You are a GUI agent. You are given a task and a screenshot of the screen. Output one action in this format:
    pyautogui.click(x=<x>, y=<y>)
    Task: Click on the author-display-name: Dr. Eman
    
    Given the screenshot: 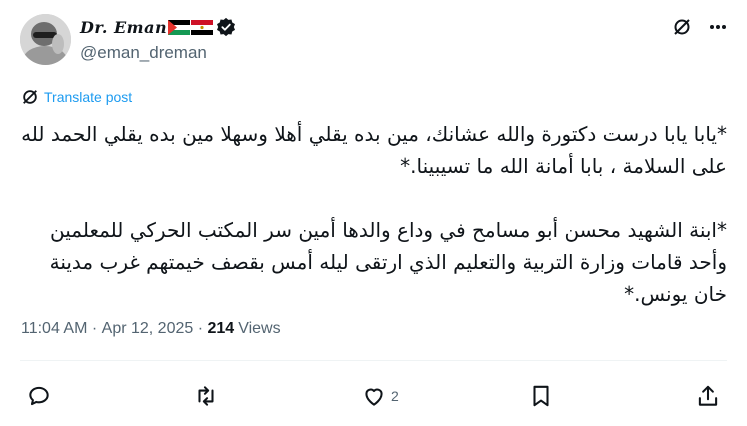 What is the action you would take?
    pyautogui.click(x=123, y=27)
    